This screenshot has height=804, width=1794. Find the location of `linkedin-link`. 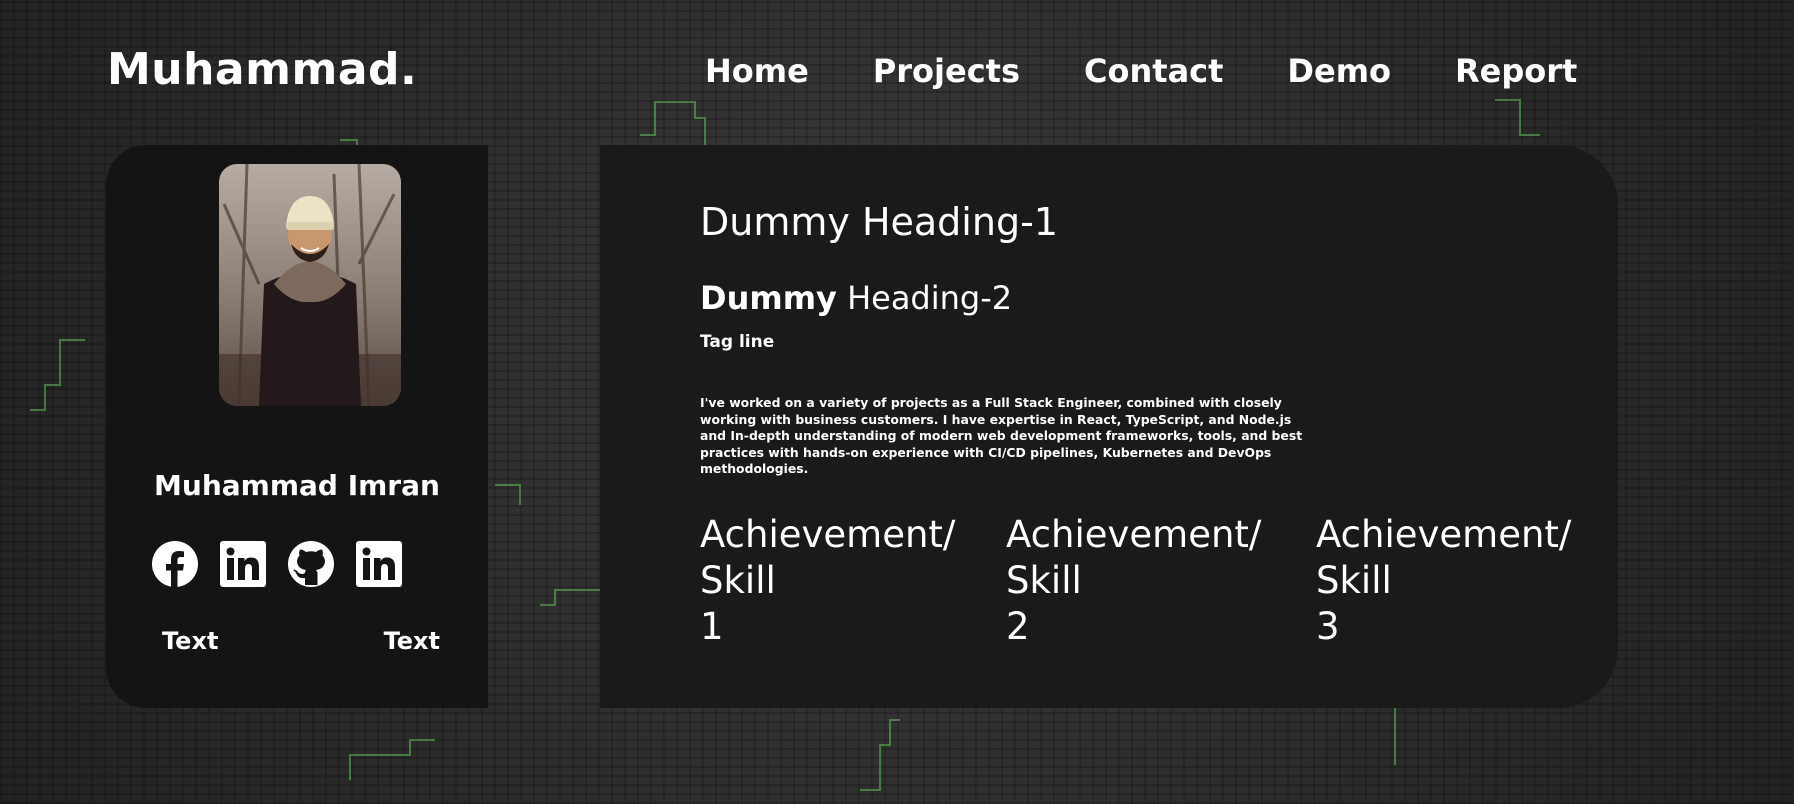

linkedin-link is located at coordinates (243, 564).